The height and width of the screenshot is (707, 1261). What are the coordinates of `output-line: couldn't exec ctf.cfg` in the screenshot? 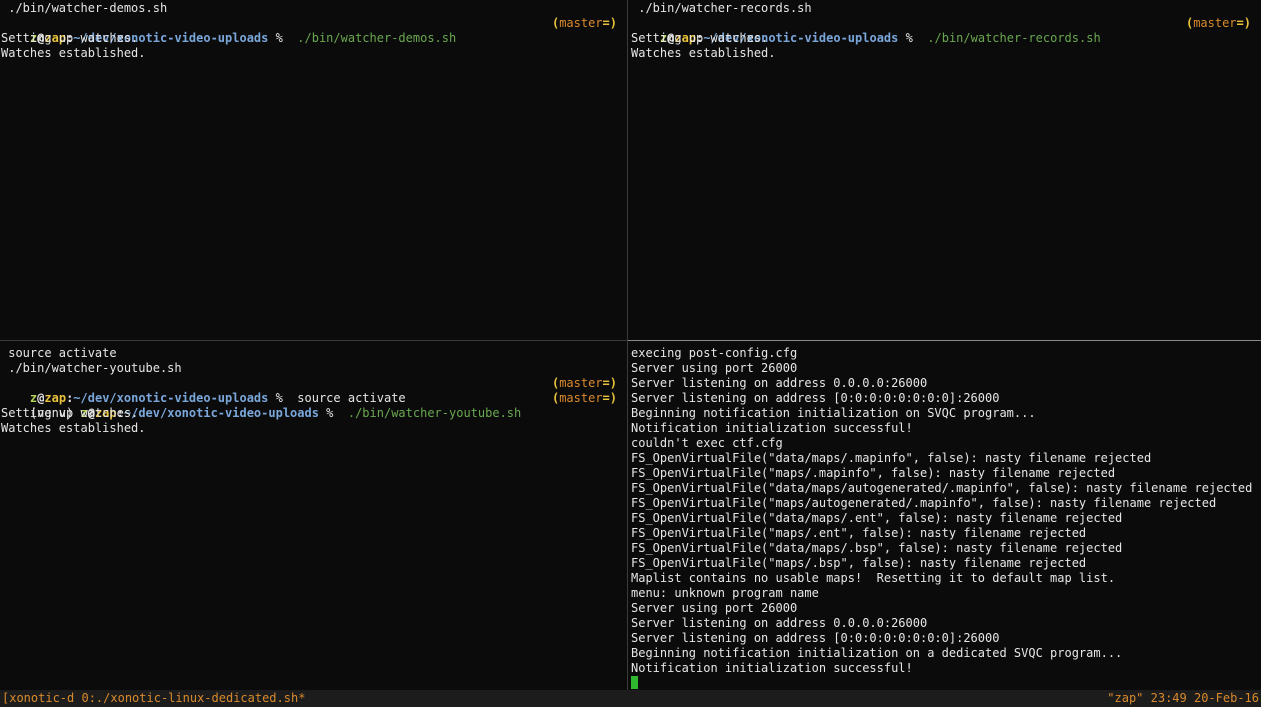 It's located at (707, 443).